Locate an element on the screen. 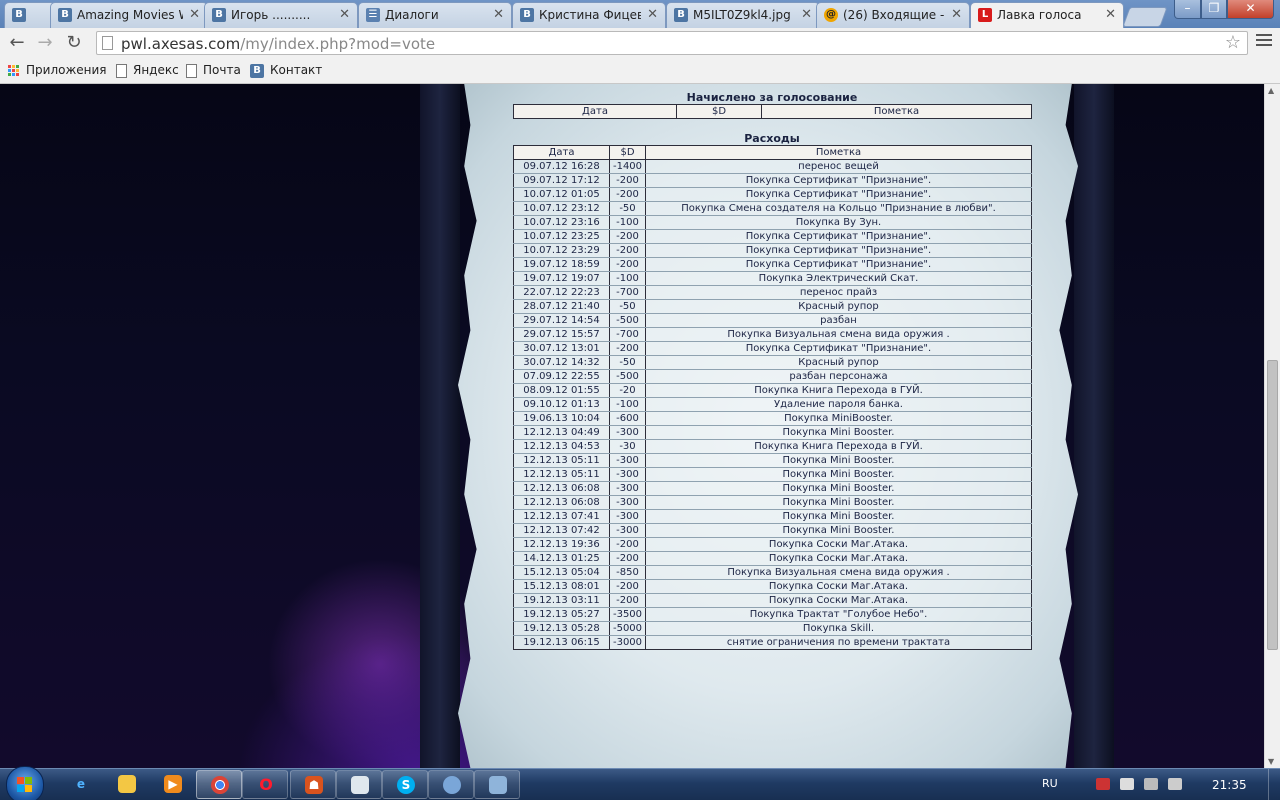 This screenshot has width=1280, height=800. bookmark-yandex: Яндекс is located at coordinates (147, 70).